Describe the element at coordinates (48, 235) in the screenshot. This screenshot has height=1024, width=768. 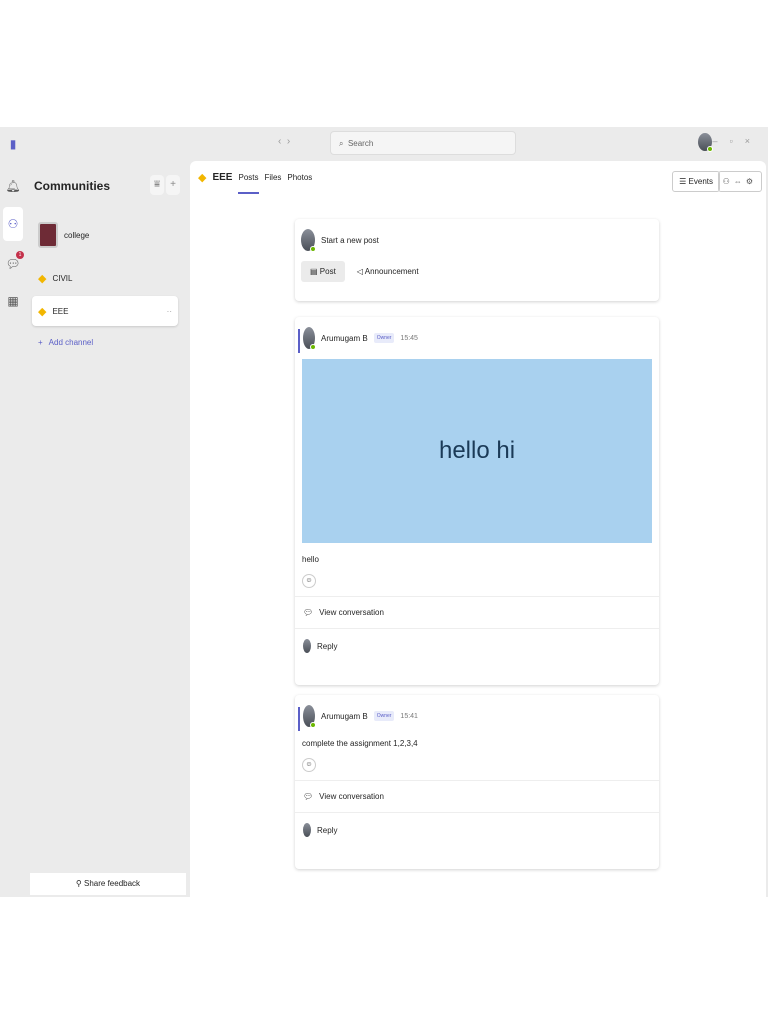
I see `community-avatar` at that location.